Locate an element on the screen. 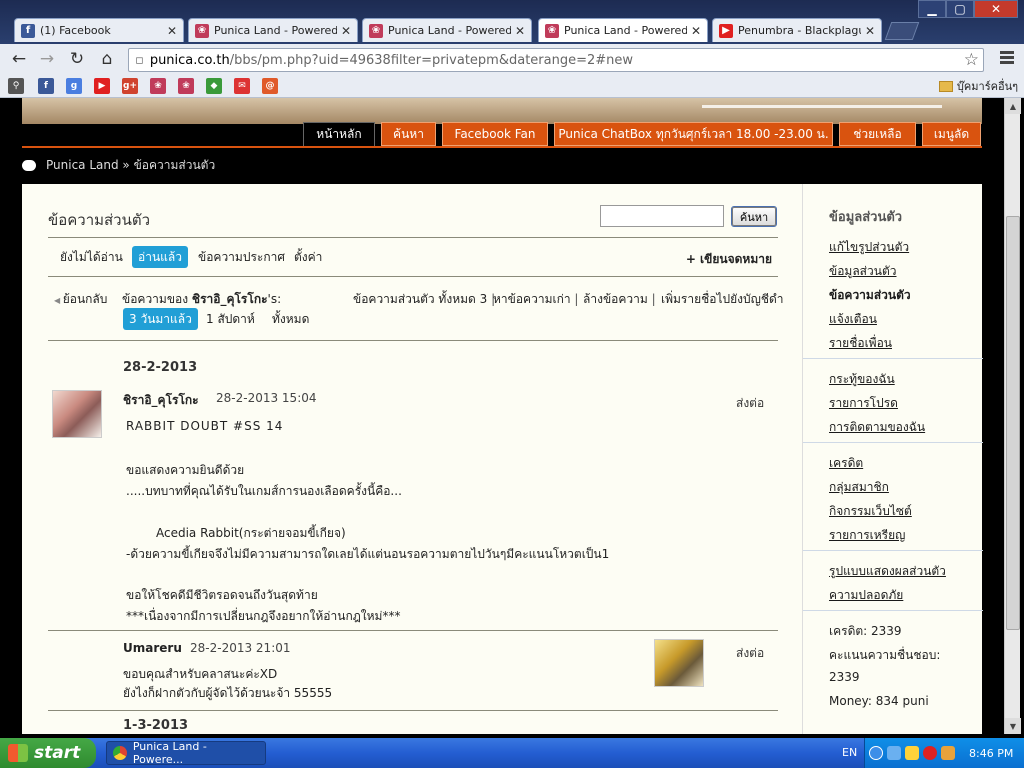 The height and width of the screenshot is (768, 1024). compose-button: + เขียนจดหมาย is located at coordinates (729, 259).